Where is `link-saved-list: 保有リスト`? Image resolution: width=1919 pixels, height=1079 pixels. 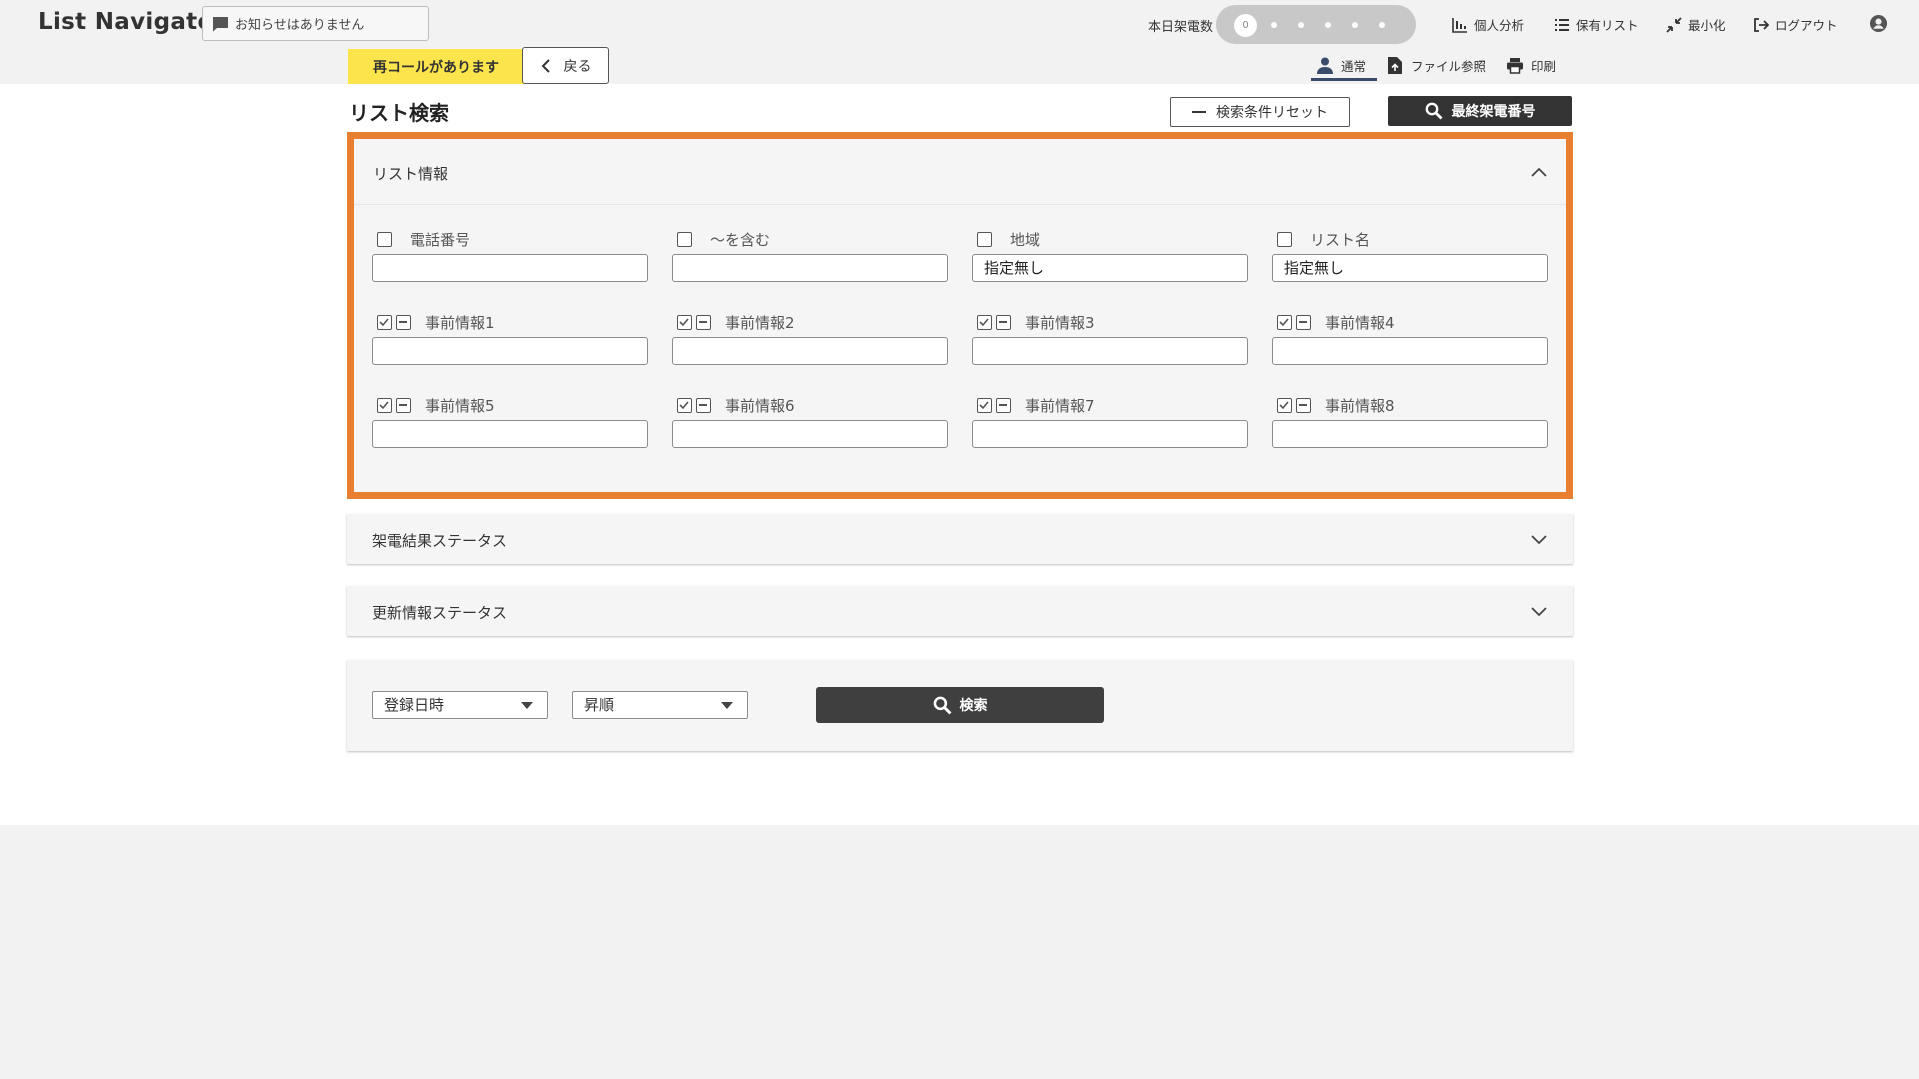
link-saved-list: 保有リスト is located at coordinates (1596, 24).